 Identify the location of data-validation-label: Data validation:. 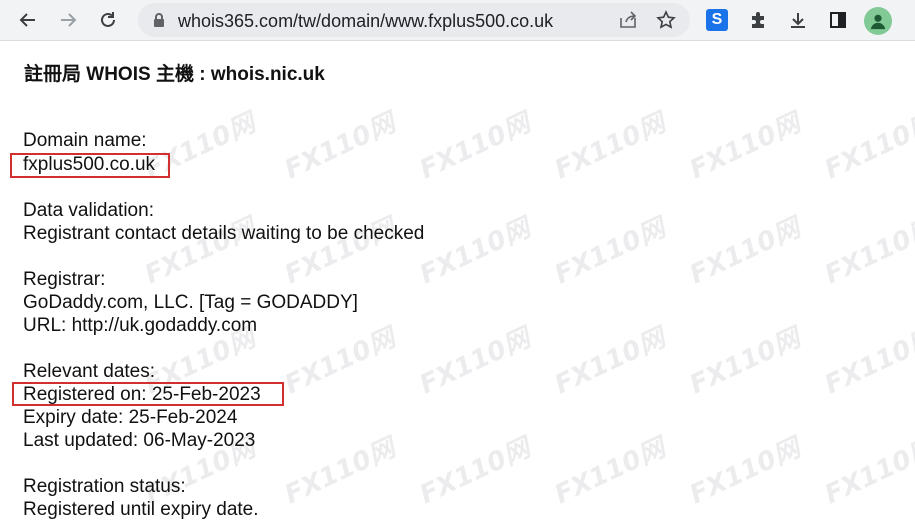
(88, 210).